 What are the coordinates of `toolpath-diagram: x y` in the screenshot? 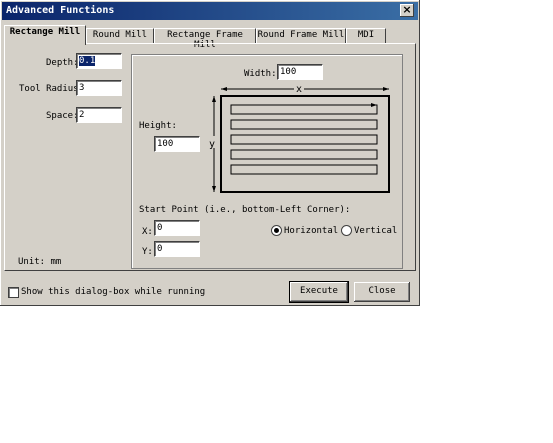 It's located at (299, 138).